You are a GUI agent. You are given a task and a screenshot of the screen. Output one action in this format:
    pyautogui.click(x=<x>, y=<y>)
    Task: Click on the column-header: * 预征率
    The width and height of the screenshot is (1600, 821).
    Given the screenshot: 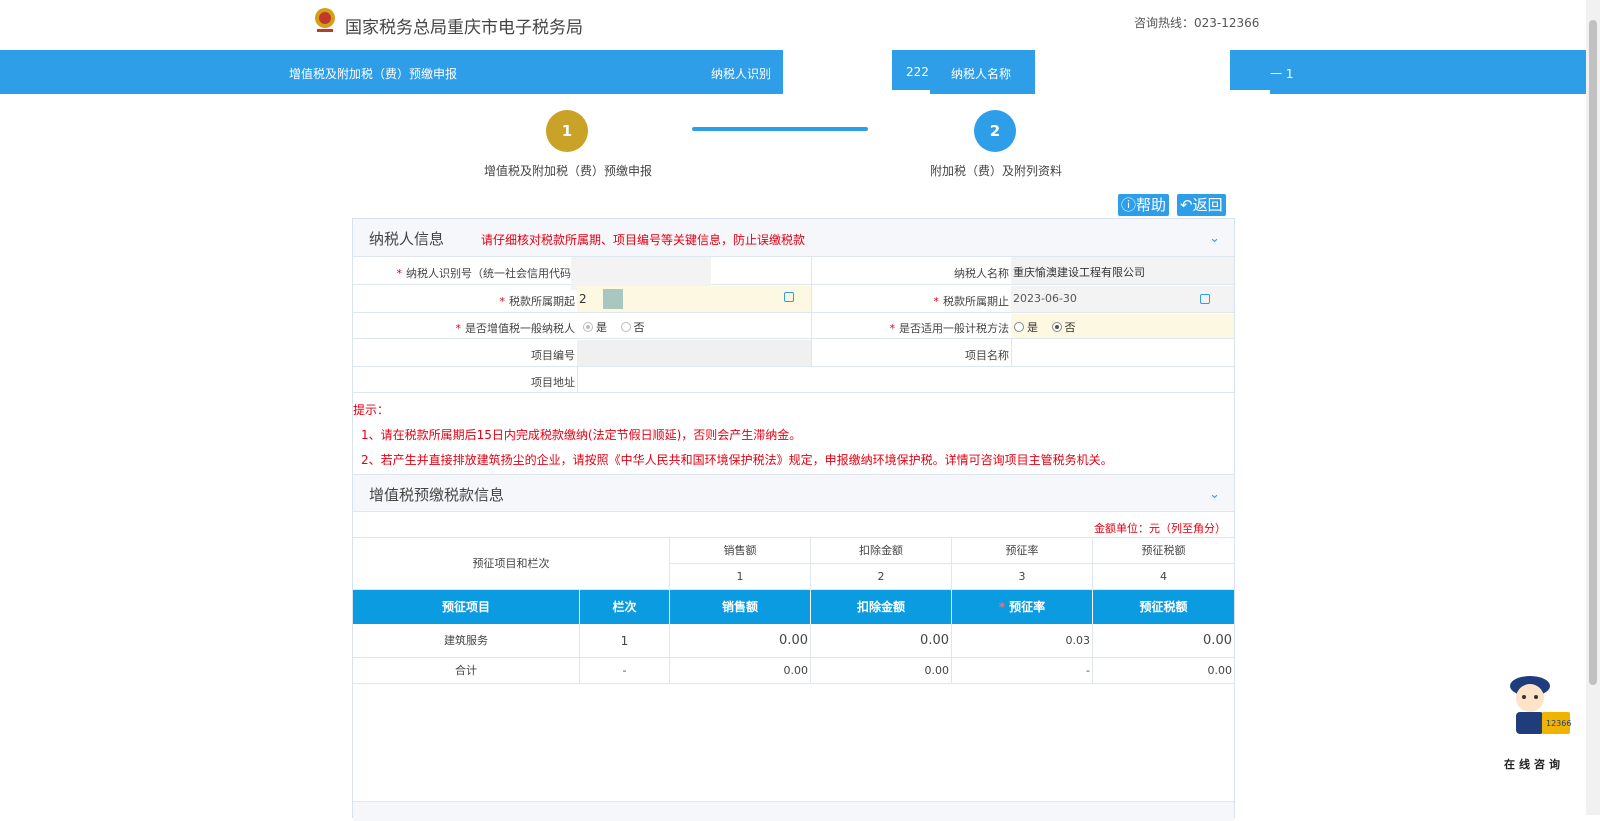 What is the action you would take?
    pyautogui.click(x=1022, y=607)
    